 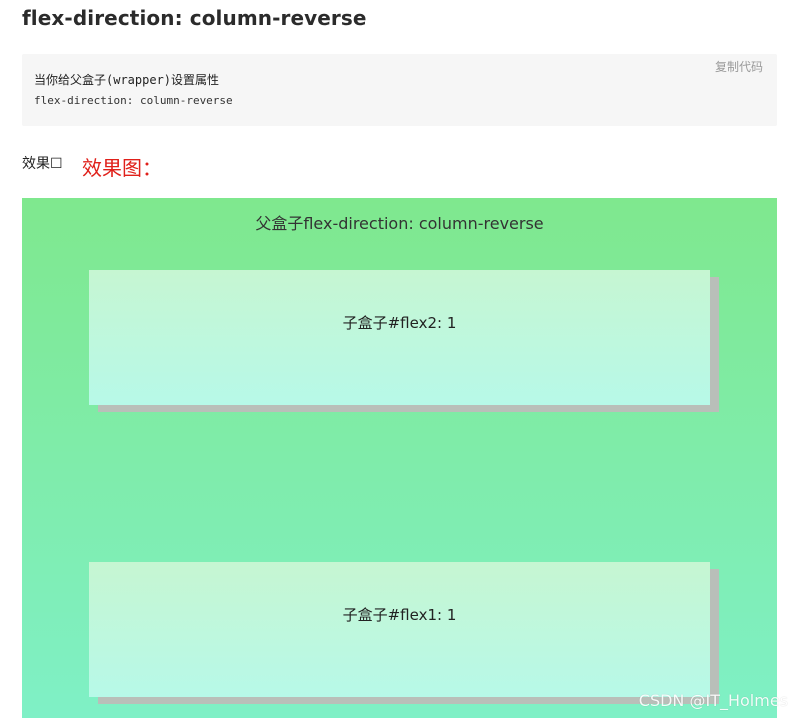 What do you see at coordinates (127, 80) in the screenshot?
I see `code-line-1: 当你给父盒子(wrapper)设置属性` at bounding box center [127, 80].